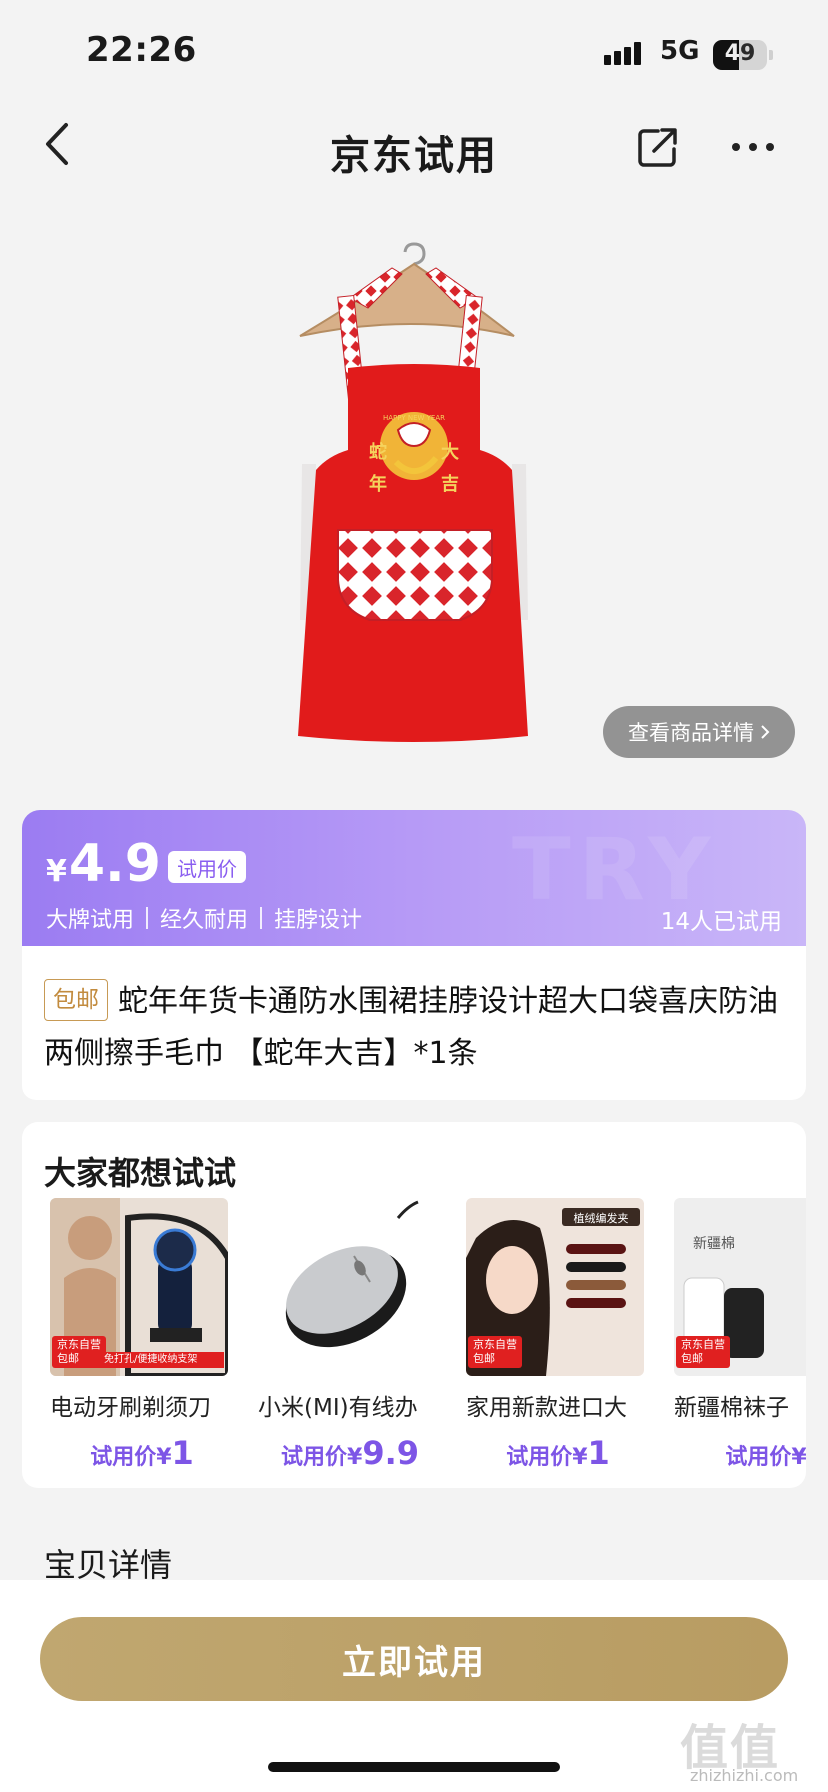 The width and height of the screenshot is (828, 1792). I want to click on tried-count: 14人已试用, so click(721, 922).